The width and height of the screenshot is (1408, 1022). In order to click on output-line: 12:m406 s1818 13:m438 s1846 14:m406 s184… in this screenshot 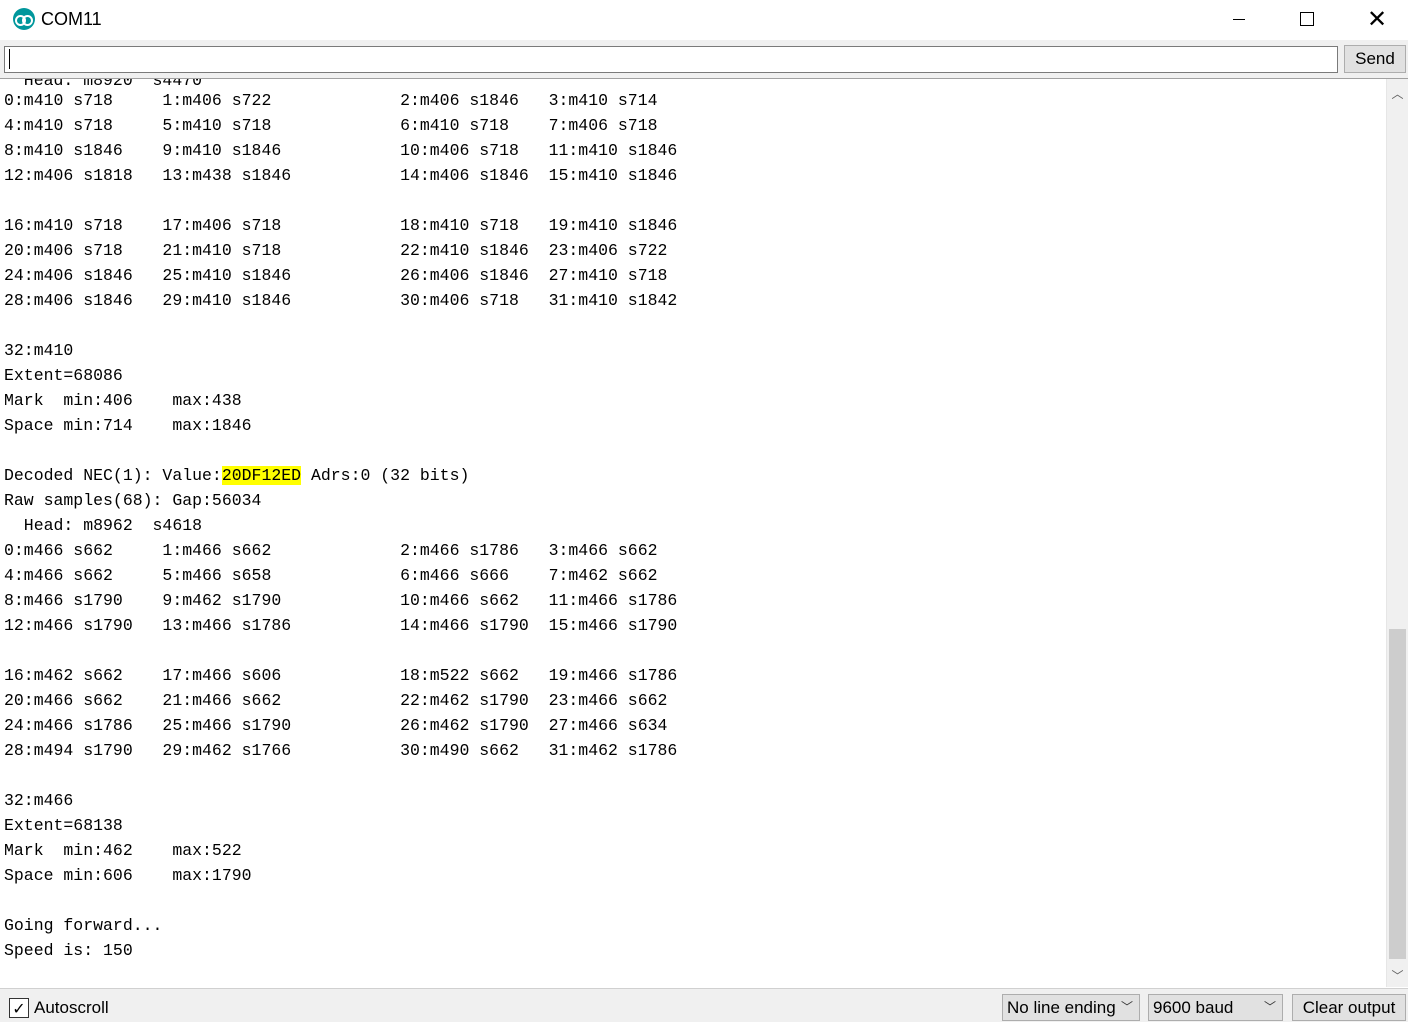, I will do `click(340, 175)`.